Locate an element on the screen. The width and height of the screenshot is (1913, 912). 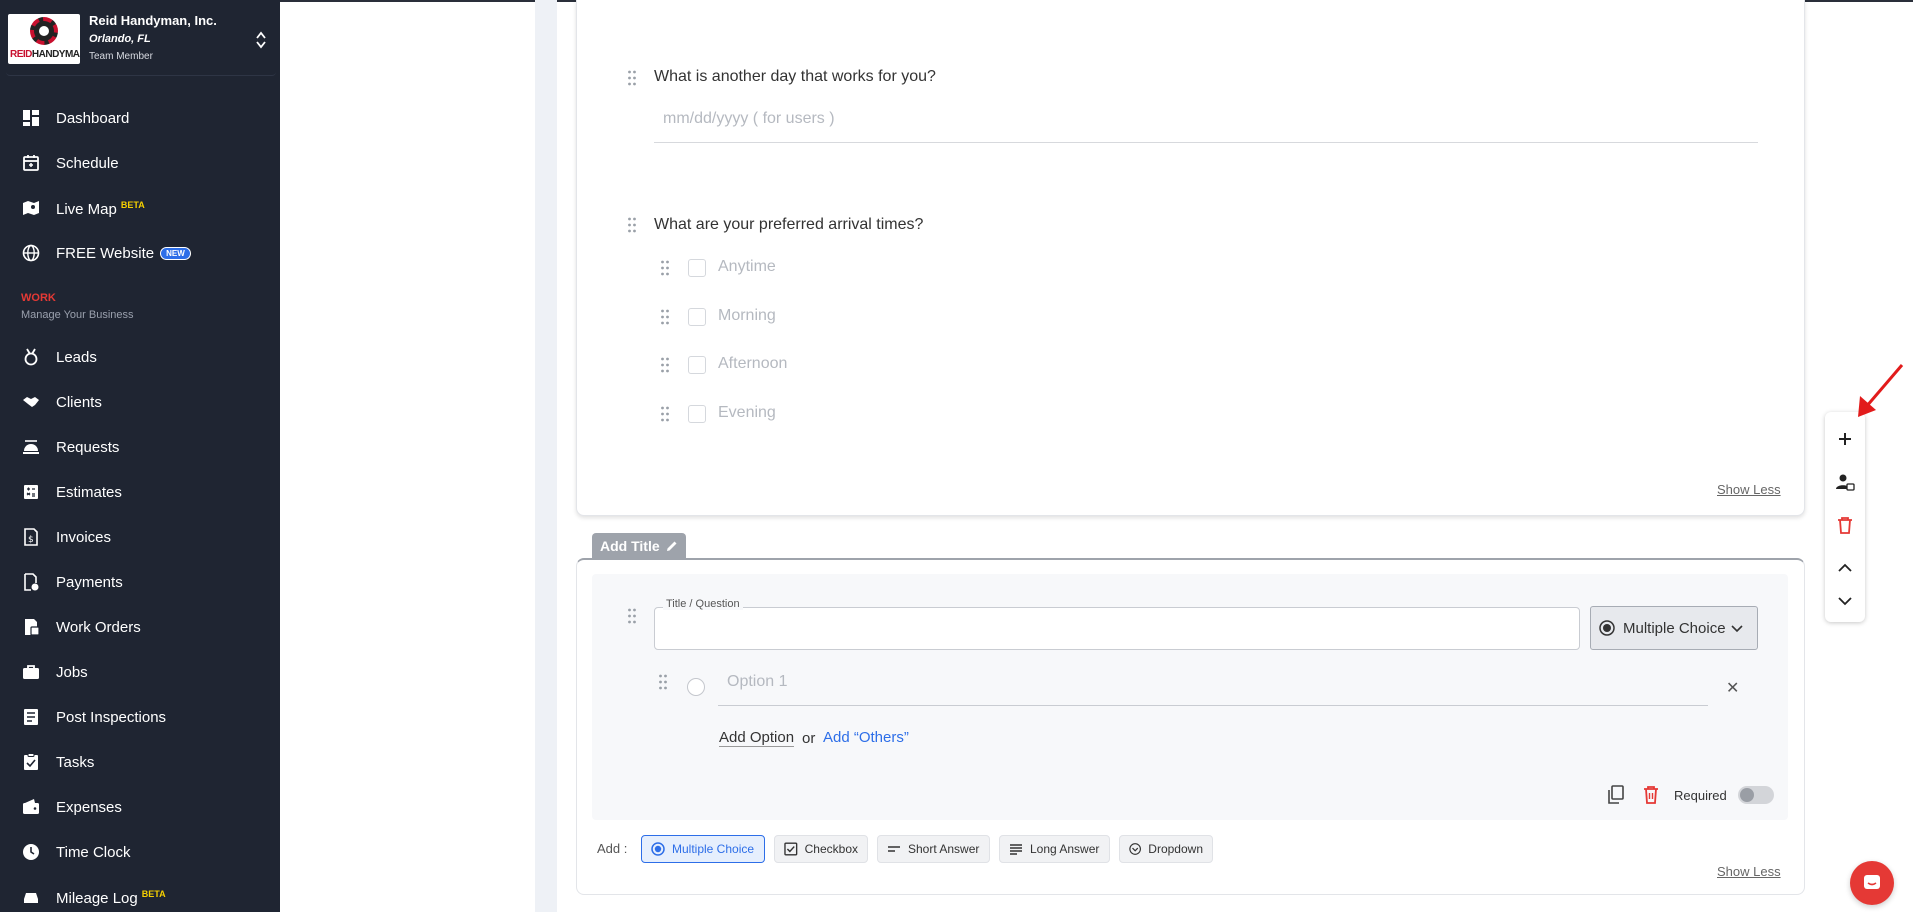
add-others-link: Add “Others” is located at coordinates (866, 737).